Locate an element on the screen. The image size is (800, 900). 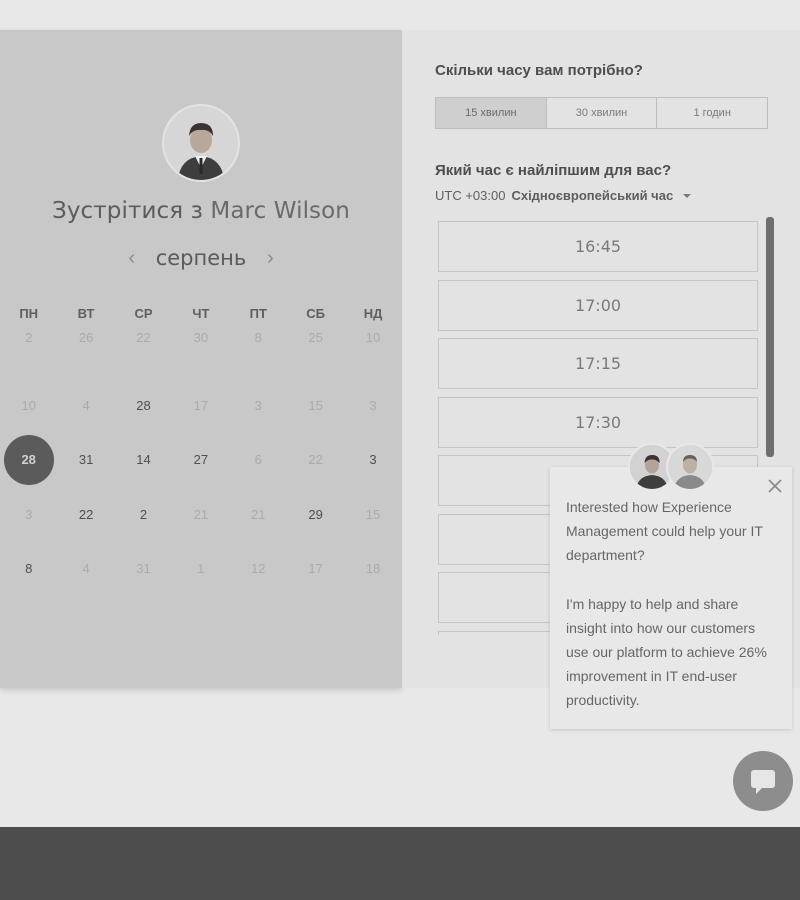
calendar-day: 27 is located at coordinates (200, 462).